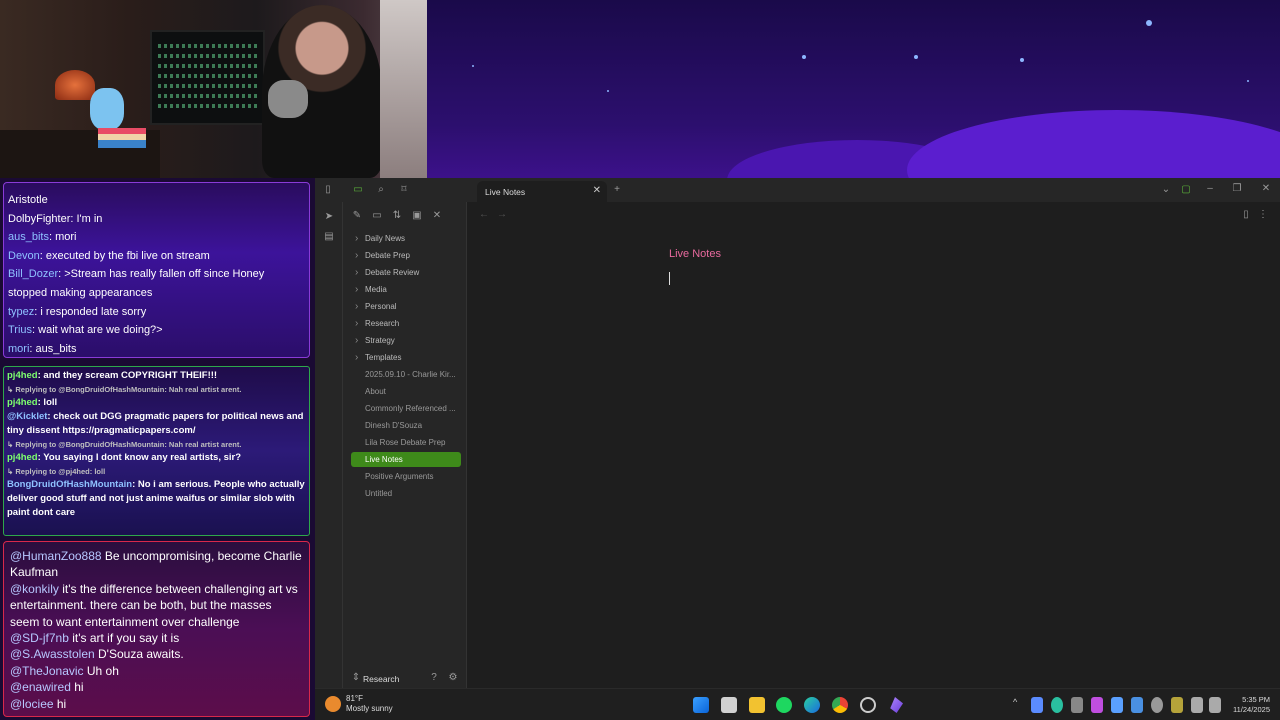  What do you see at coordinates (417, 216) in the screenshot?
I see `collapse-icon: ▣` at bounding box center [417, 216].